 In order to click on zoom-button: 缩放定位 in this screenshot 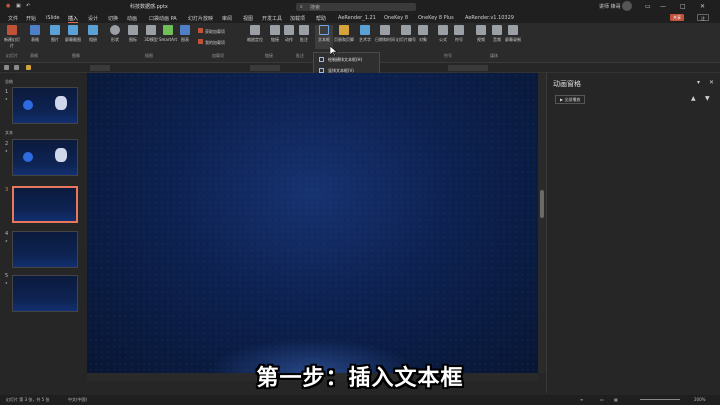, I will do `click(255, 34)`.